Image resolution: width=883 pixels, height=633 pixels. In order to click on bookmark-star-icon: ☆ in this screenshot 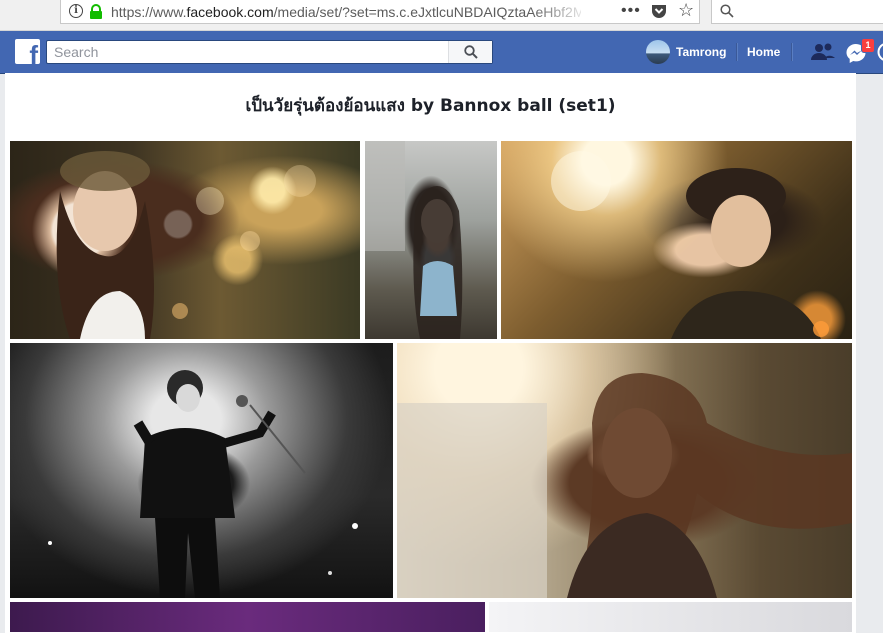, I will do `click(686, 10)`.